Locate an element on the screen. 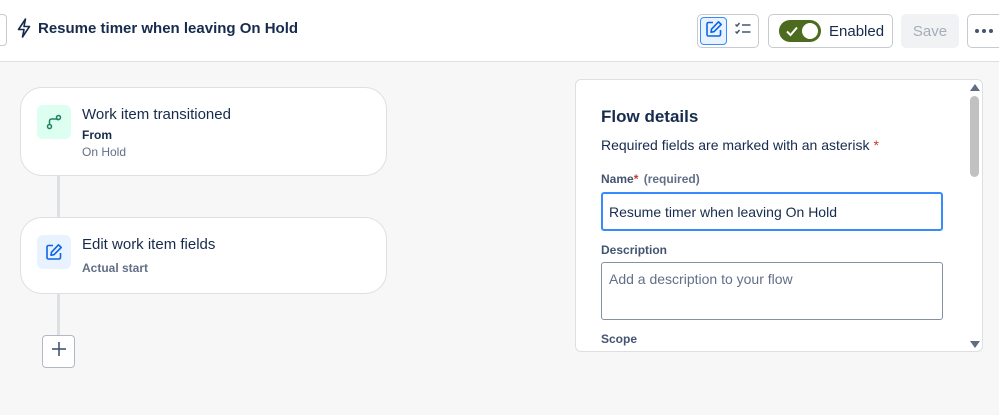 The height and width of the screenshot is (415, 999). edit-view-button is located at coordinates (713, 31).